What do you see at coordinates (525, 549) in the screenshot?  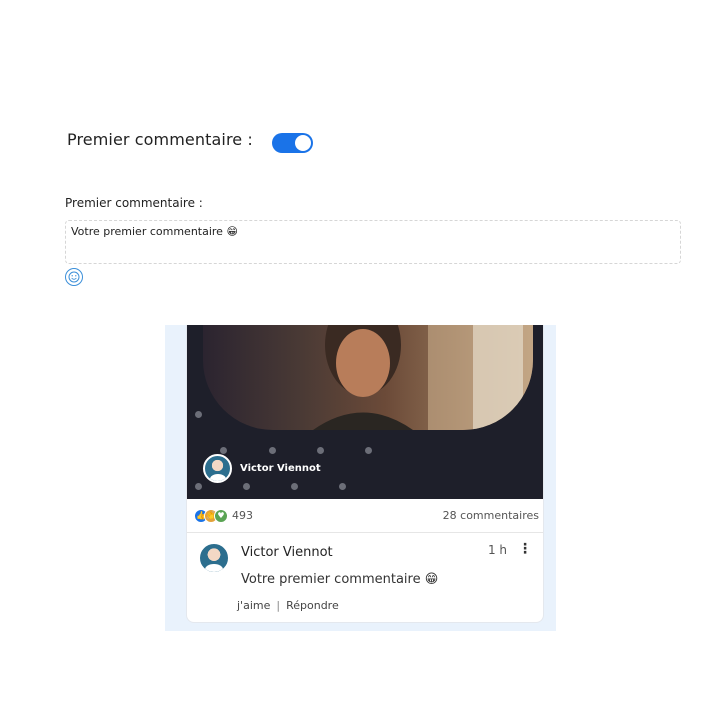 I see `vertical-dots-icon: ⋮` at bounding box center [525, 549].